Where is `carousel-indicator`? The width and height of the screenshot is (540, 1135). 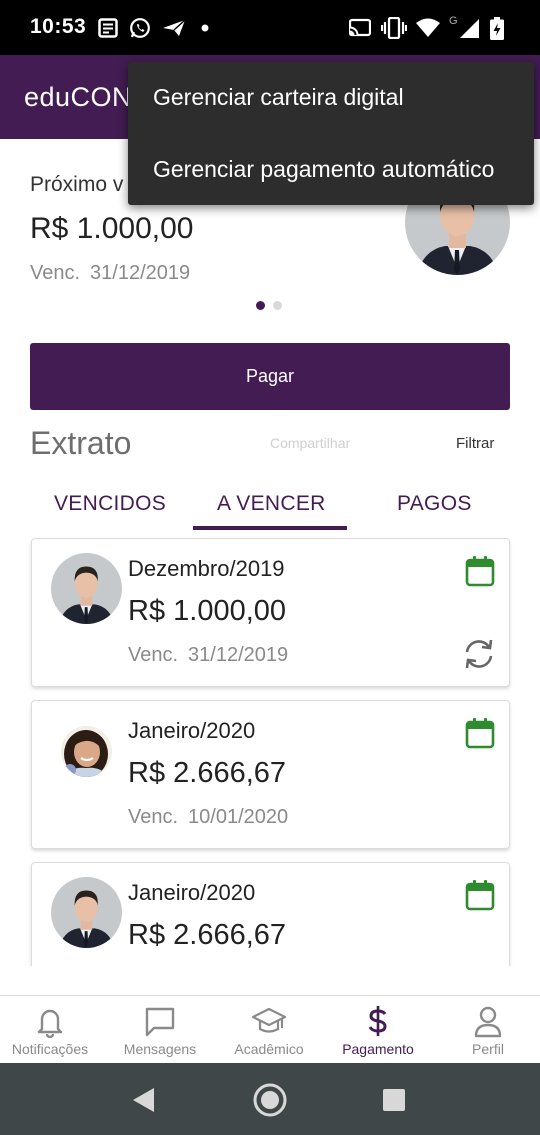 carousel-indicator is located at coordinates (269, 305).